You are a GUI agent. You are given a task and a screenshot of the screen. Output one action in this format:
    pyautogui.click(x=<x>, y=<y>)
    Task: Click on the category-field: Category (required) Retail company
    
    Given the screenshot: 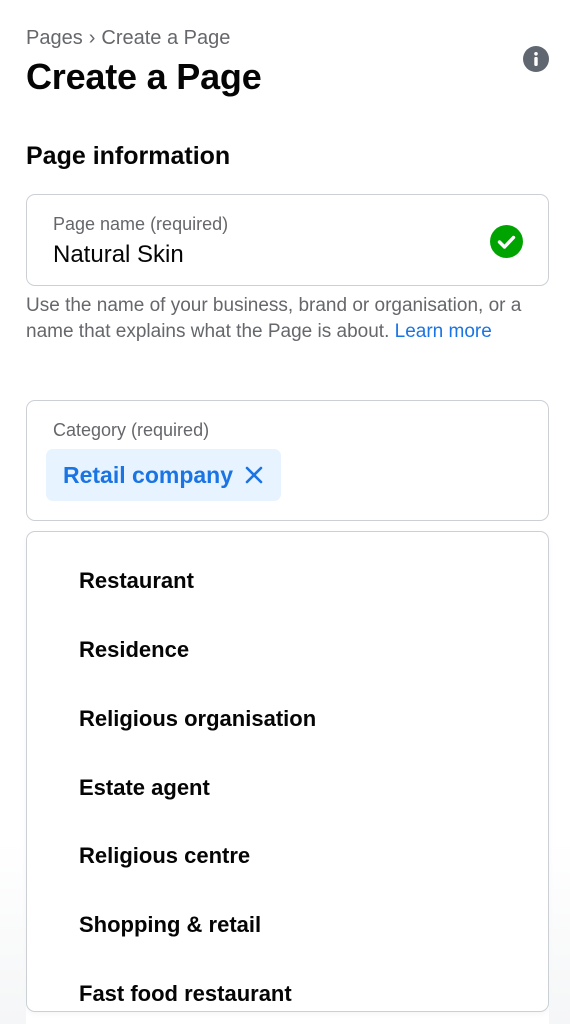 What is the action you would take?
    pyautogui.click(x=287, y=460)
    